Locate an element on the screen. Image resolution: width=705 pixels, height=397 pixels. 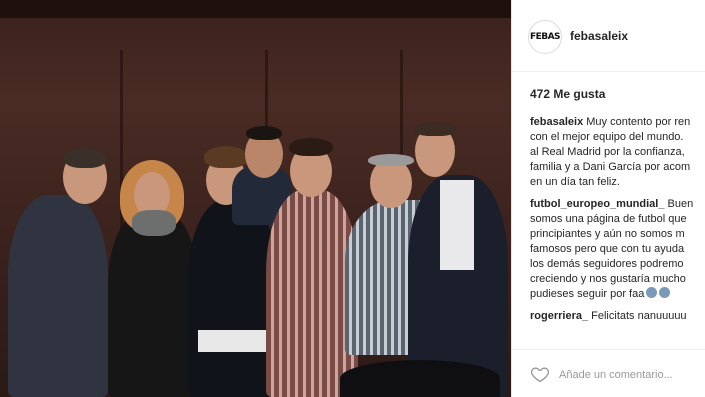
scarf is located at coordinates (154, 223).